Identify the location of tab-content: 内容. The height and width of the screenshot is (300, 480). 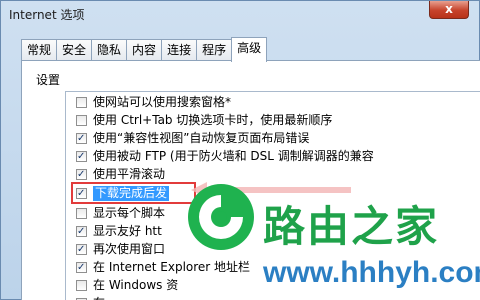
(144, 50).